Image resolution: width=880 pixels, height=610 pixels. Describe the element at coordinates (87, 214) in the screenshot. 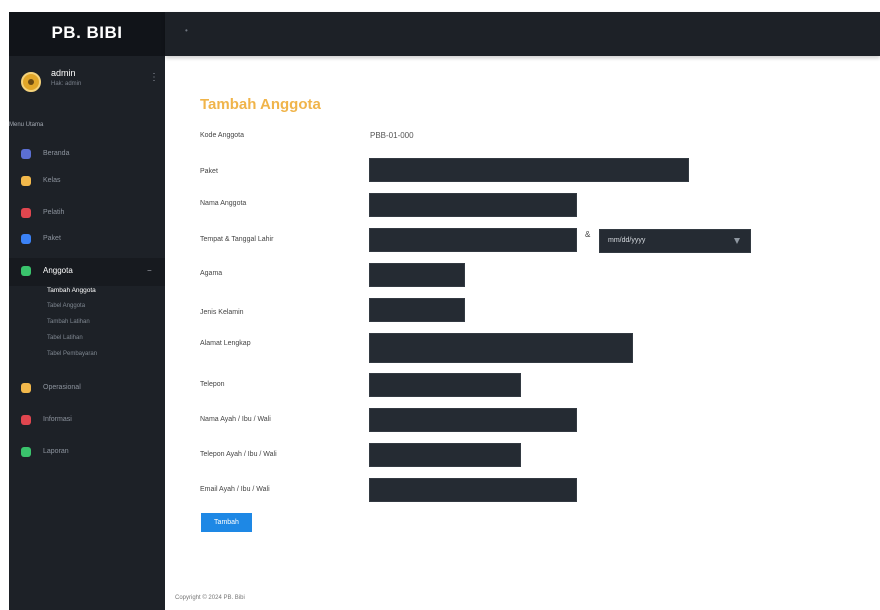

I see `sidebar-item-pelatih: Pelatih` at that location.